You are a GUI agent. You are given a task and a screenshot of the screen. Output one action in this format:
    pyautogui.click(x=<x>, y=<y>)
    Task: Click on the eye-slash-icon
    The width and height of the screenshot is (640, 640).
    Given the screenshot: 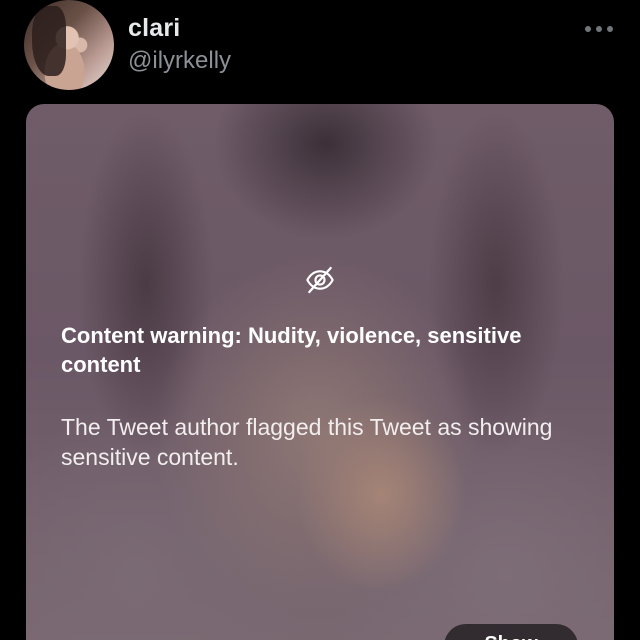 What is the action you would take?
    pyautogui.click(x=320, y=280)
    